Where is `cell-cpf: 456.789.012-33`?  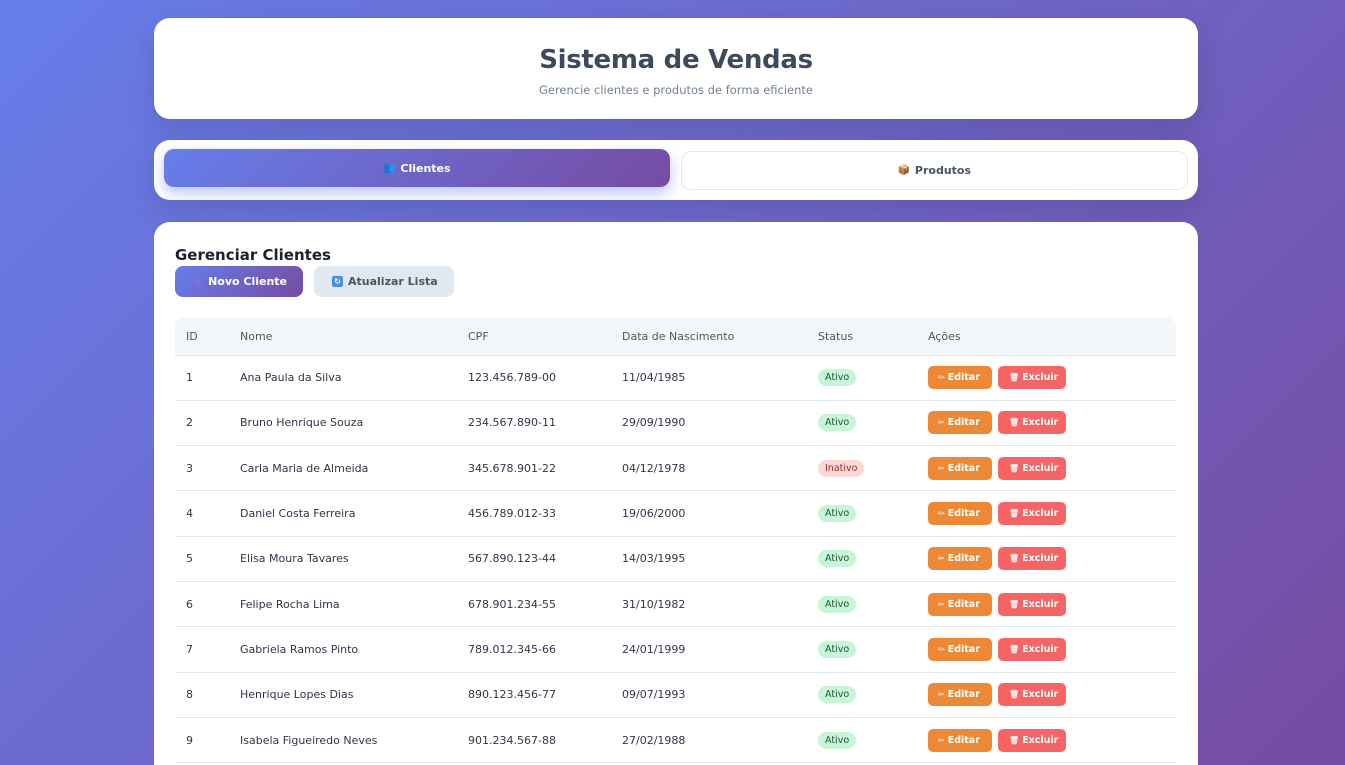
cell-cpf: 456.789.012-33 is located at coordinates (534, 513).